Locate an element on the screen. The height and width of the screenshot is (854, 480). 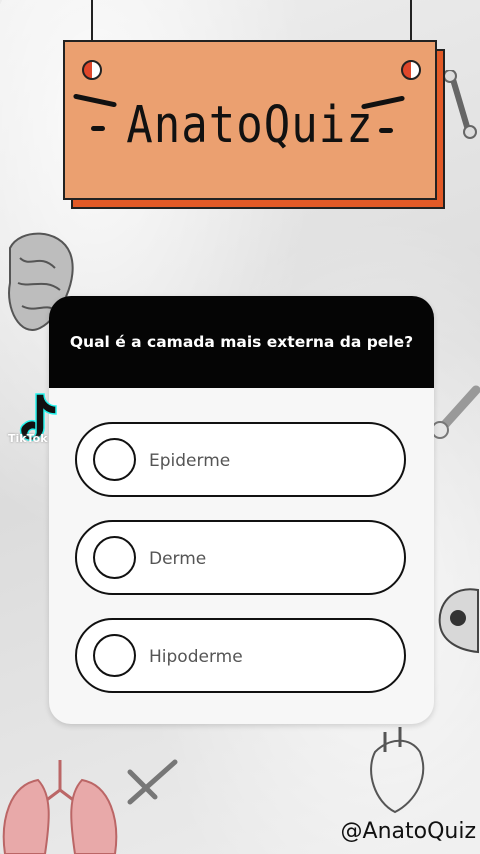
option-label: Epiderme is located at coordinates (190, 461).